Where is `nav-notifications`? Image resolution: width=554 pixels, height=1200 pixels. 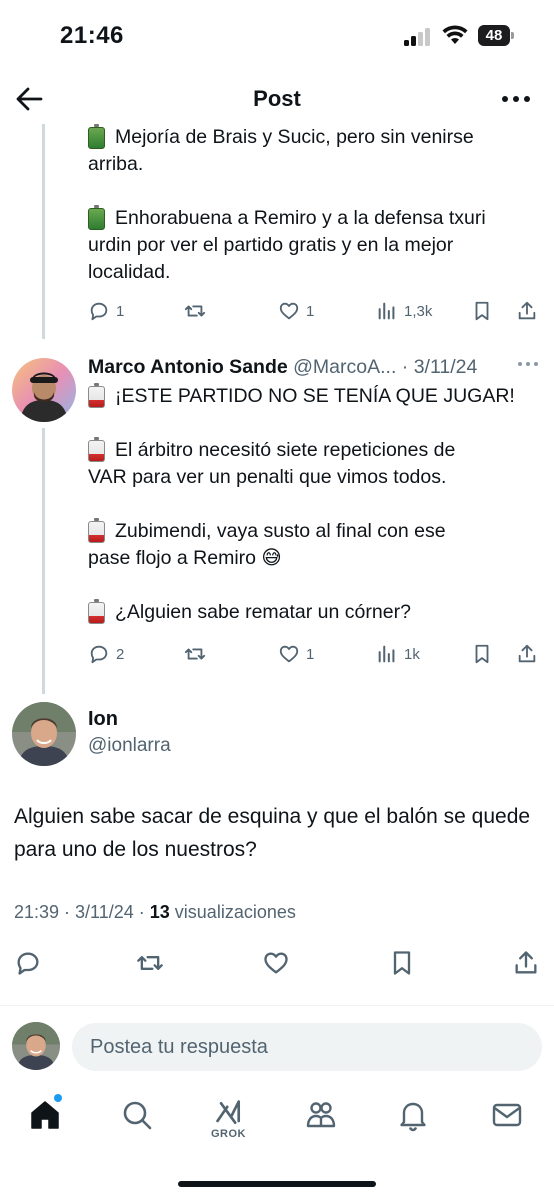
nav-notifications is located at coordinates (416, 1118).